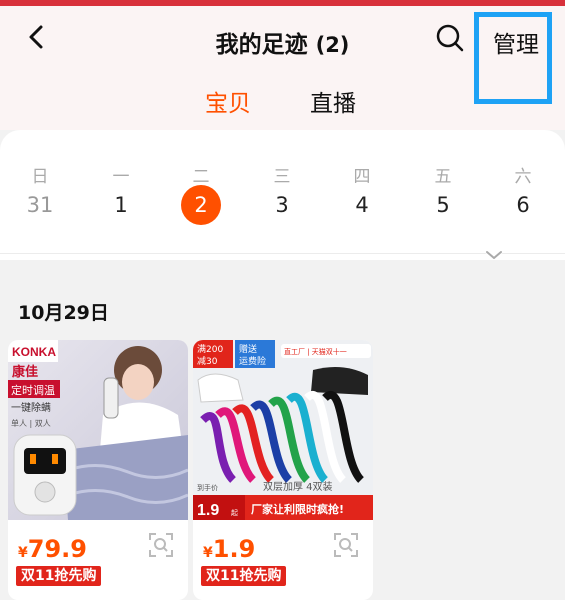 The width and height of the screenshot is (565, 600). What do you see at coordinates (234, 513) in the screenshot?
I see `svg-text: 起` at bounding box center [234, 513].